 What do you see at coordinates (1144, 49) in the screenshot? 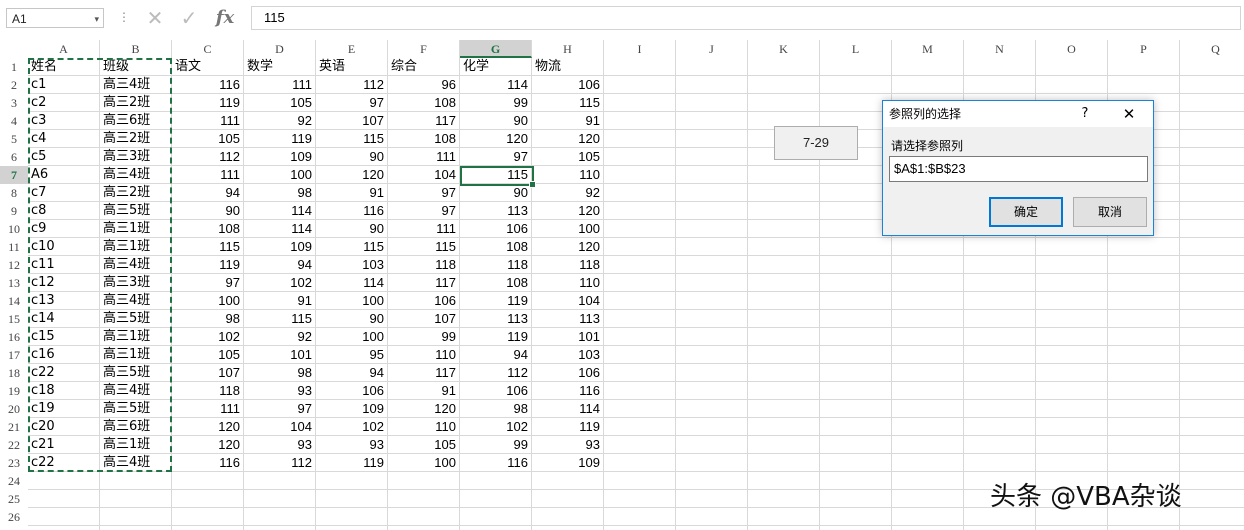
I see `column-header-p: P` at bounding box center [1144, 49].